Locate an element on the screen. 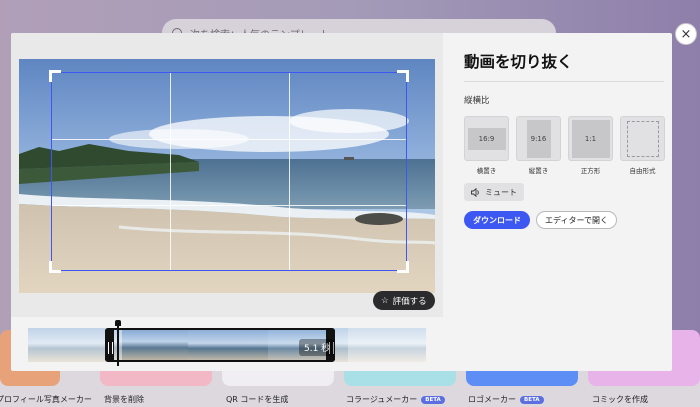 This screenshot has width=700, height=407. crop-handle-top-right is located at coordinates (403, 76).